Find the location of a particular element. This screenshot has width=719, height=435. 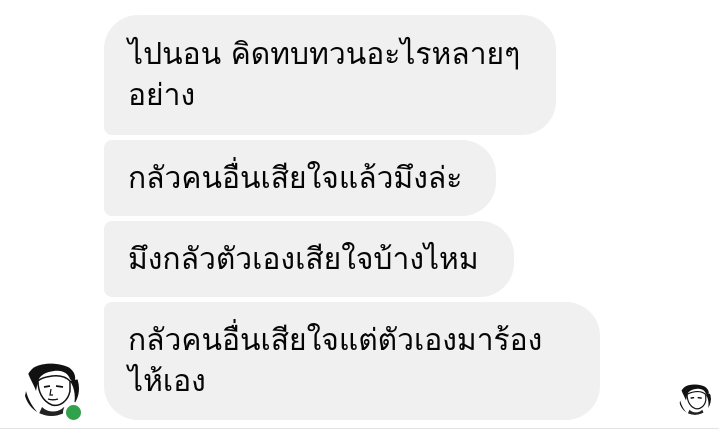

message-text: กลัวคนอื่นเสียใจแล้วมึงล่ะ is located at coordinates (295, 178).